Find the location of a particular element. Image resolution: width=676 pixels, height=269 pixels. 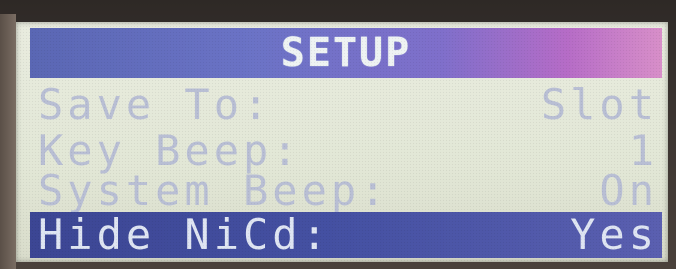

menu-item-value: Slot is located at coordinates (599, 104).